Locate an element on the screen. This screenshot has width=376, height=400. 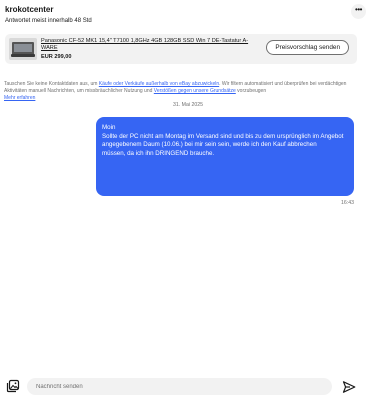
message-timestamp: 16:43 is located at coordinates (347, 203).